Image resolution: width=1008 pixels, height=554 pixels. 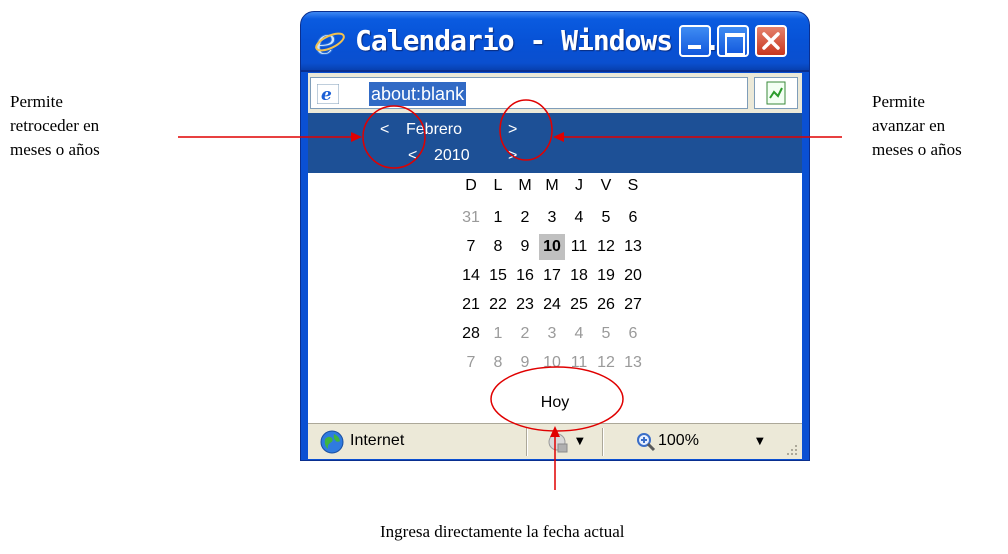 What do you see at coordinates (555, 403) in the screenshot?
I see `today-button: Hoy` at bounding box center [555, 403].